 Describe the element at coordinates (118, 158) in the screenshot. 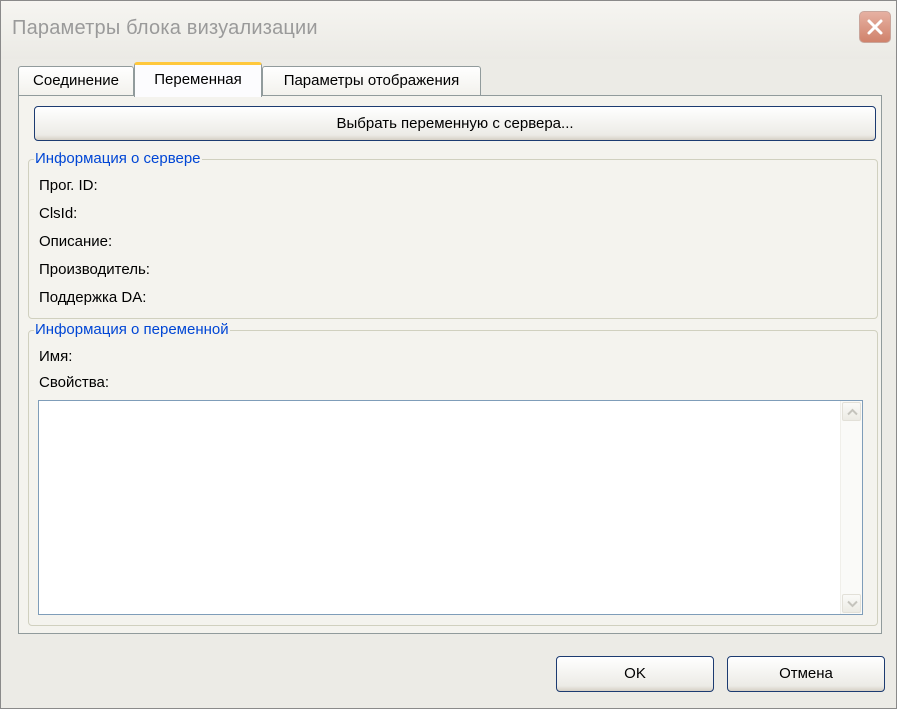

I see `server-info-legend: Информация о сервере` at that location.